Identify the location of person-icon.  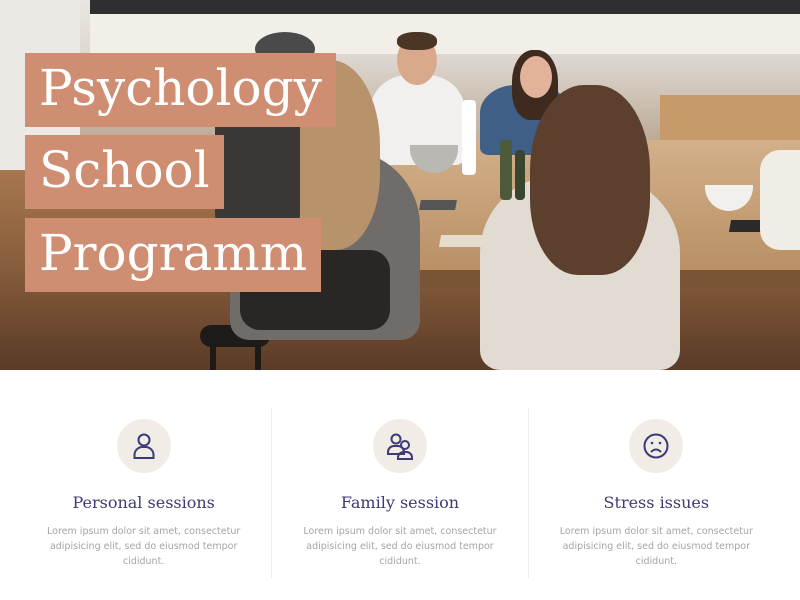
(143, 446).